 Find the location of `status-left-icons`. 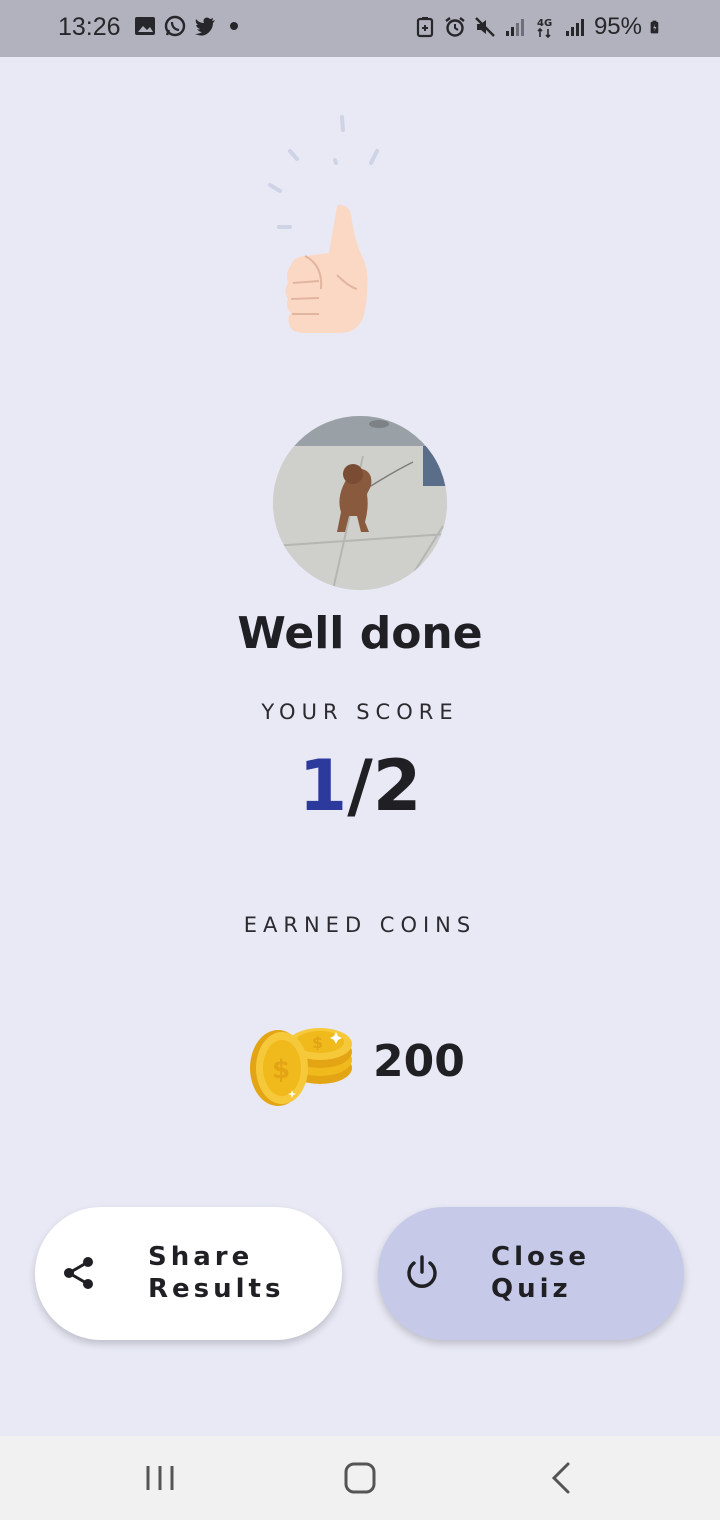

status-left-icons is located at coordinates (186, 26).